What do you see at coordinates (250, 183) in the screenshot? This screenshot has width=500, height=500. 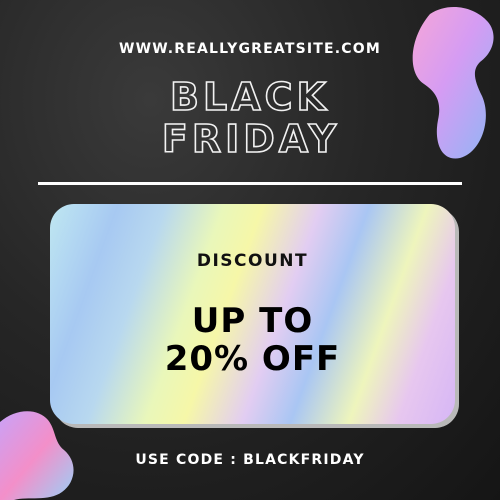 I see `divider-line` at bounding box center [250, 183].